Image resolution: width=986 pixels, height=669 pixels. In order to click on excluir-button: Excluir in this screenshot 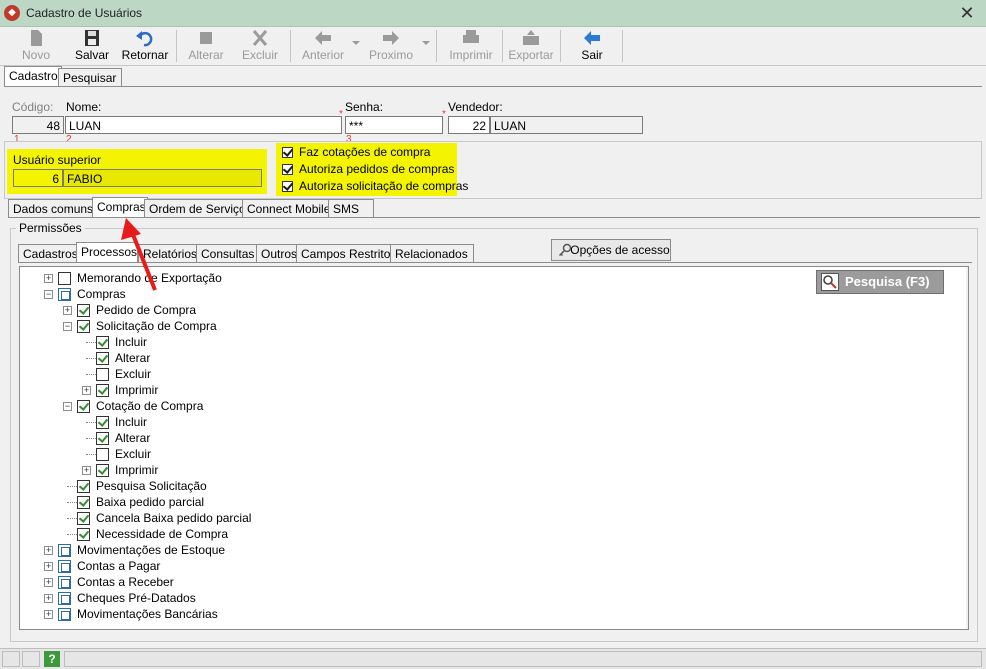, I will do `click(260, 46)`.